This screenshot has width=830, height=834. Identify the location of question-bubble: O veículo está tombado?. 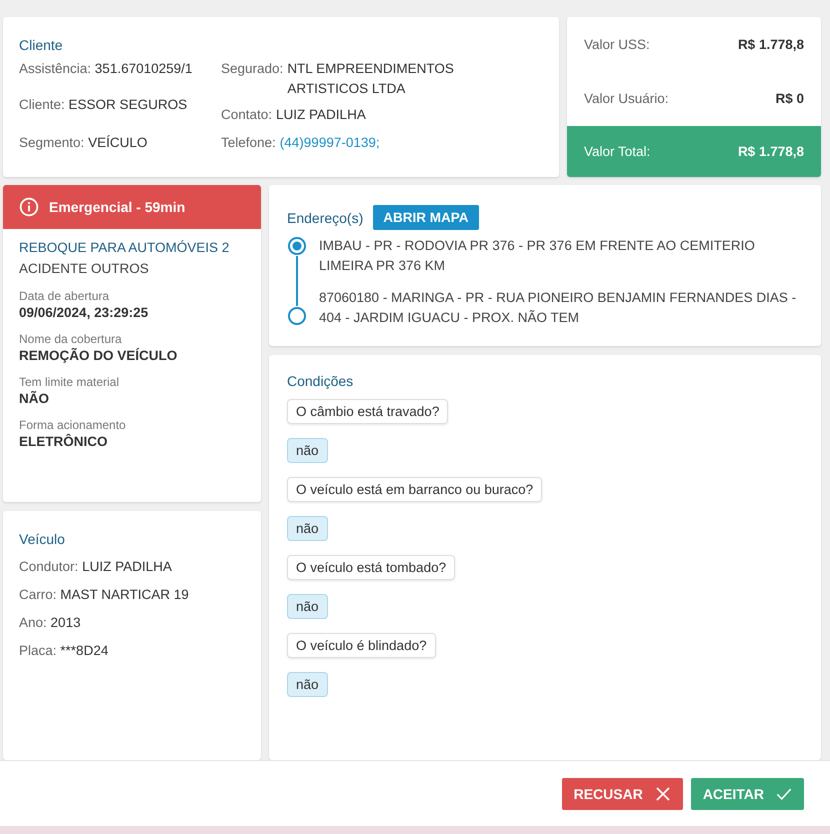
(371, 567).